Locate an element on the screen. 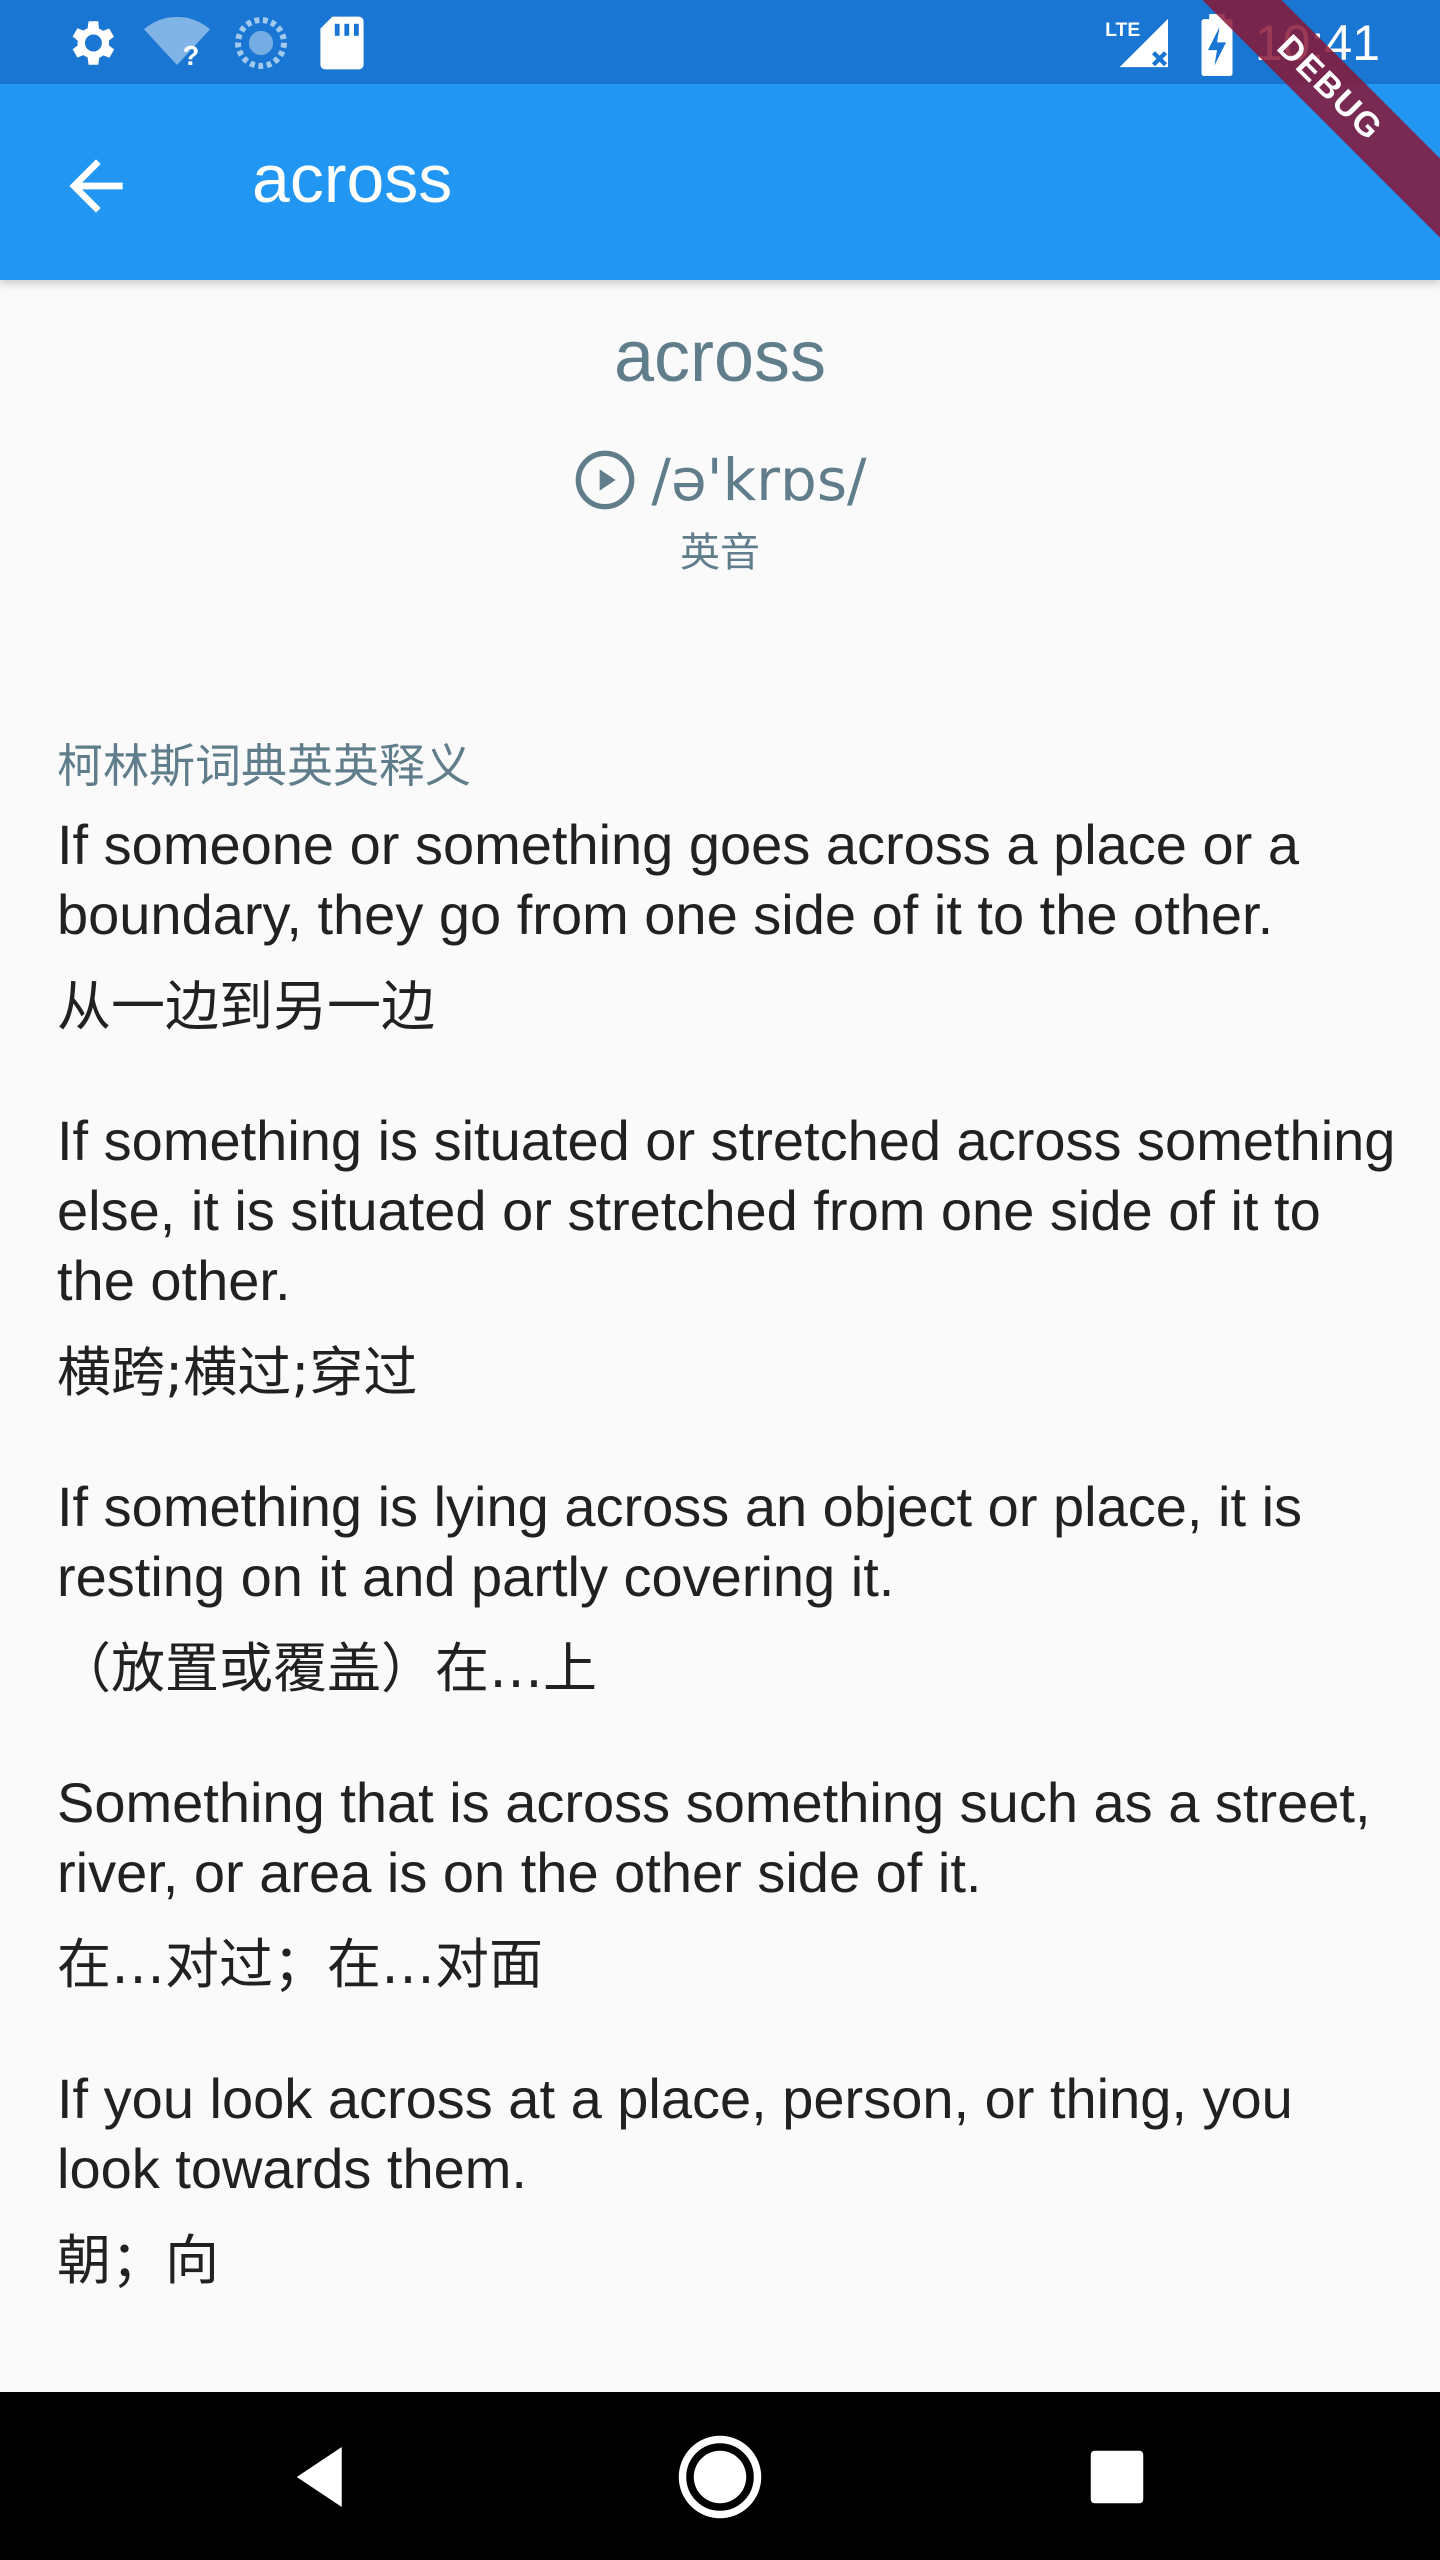 The height and width of the screenshot is (2560, 1440). headword: across is located at coordinates (720, 357).